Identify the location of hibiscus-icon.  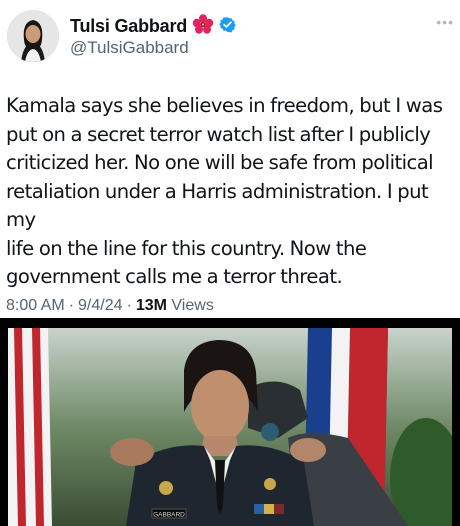
(203, 26).